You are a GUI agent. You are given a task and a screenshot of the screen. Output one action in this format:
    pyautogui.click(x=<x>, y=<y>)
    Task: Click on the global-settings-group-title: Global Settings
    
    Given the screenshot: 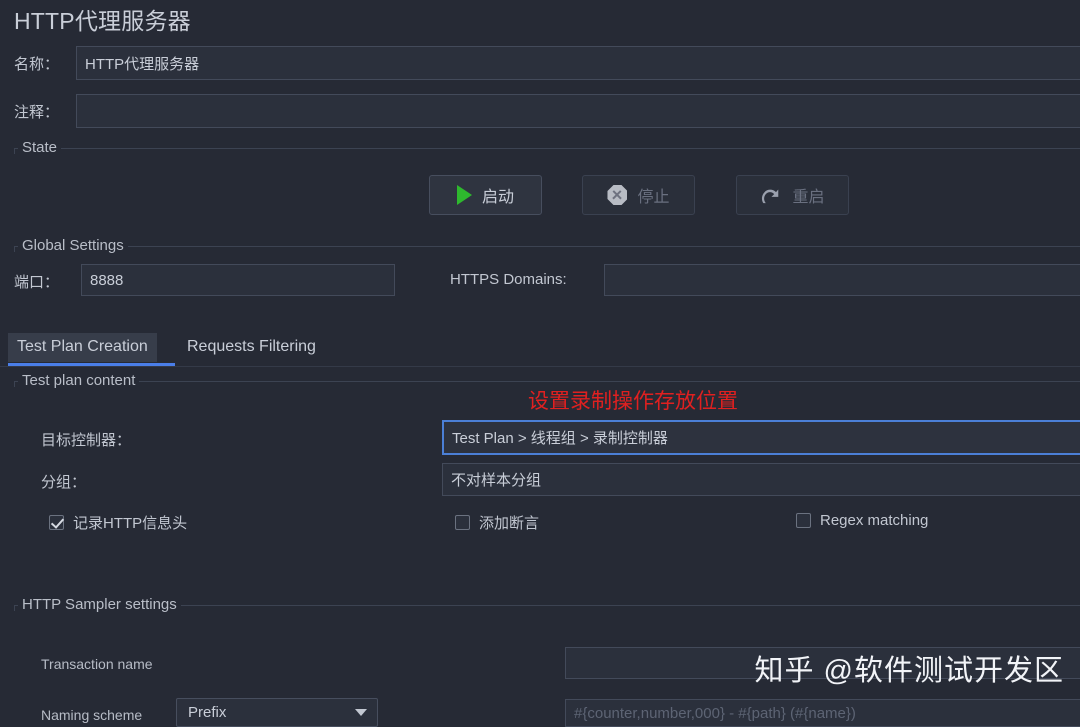 What is the action you would take?
    pyautogui.click(x=73, y=245)
    